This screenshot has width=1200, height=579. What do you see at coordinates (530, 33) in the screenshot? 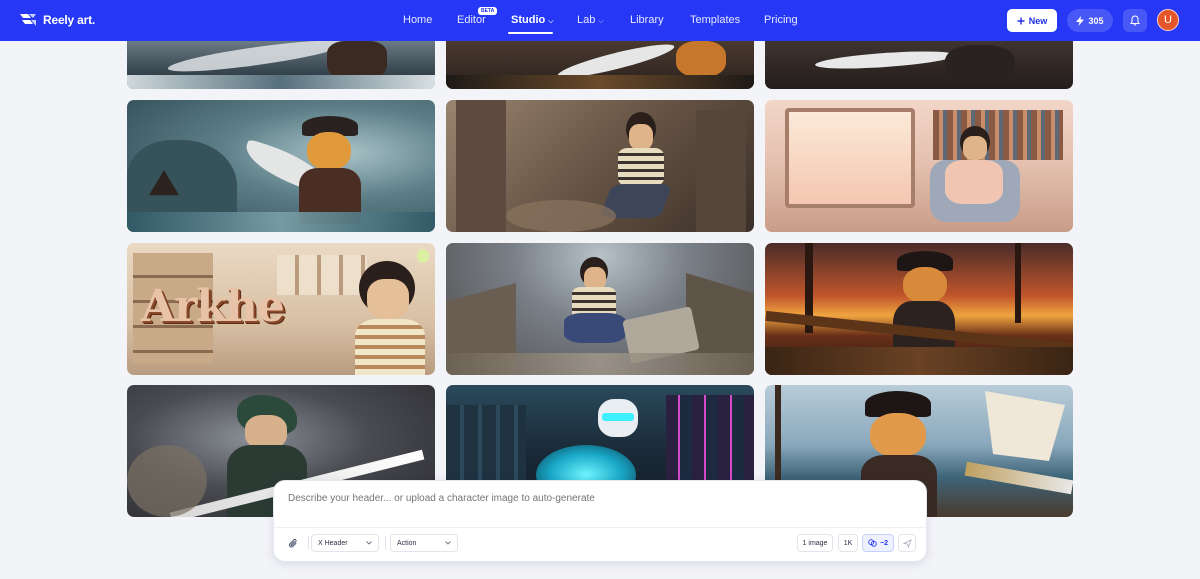
I see `active-tab-indicator` at bounding box center [530, 33].